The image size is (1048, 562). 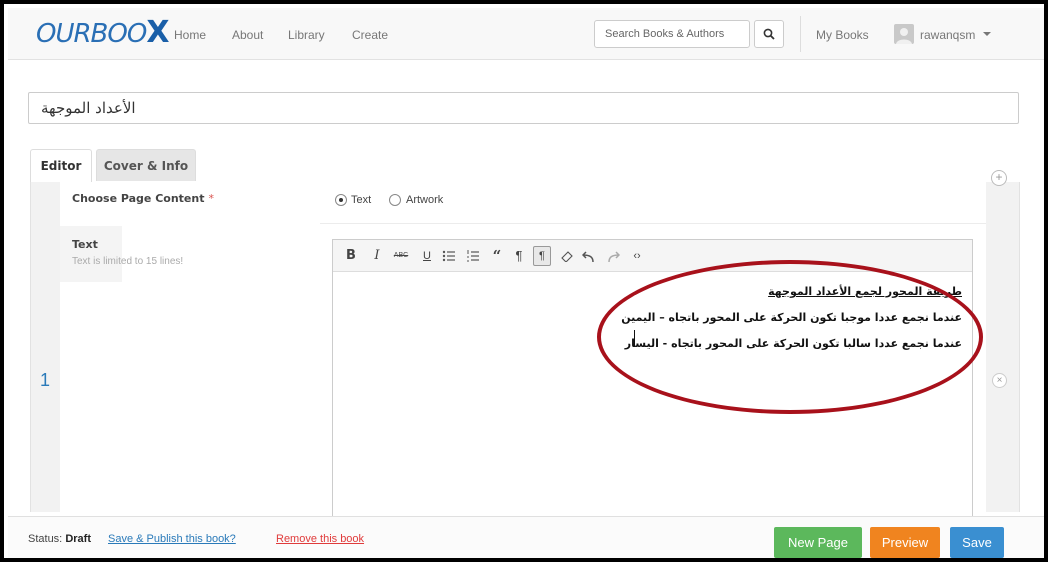 What do you see at coordinates (672, 34) in the screenshot?
I see `search-input` at bounding box center [672, 34].